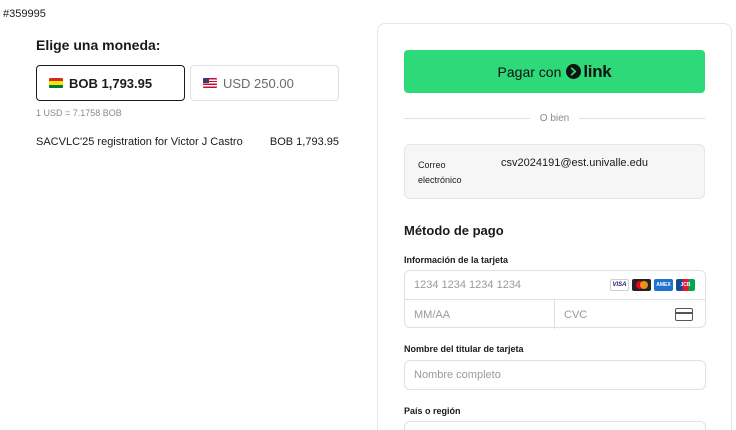  I want to click on card-number-input: 1234 1234 1234 1234 VISA AMEX JCB, so click(555, 285).